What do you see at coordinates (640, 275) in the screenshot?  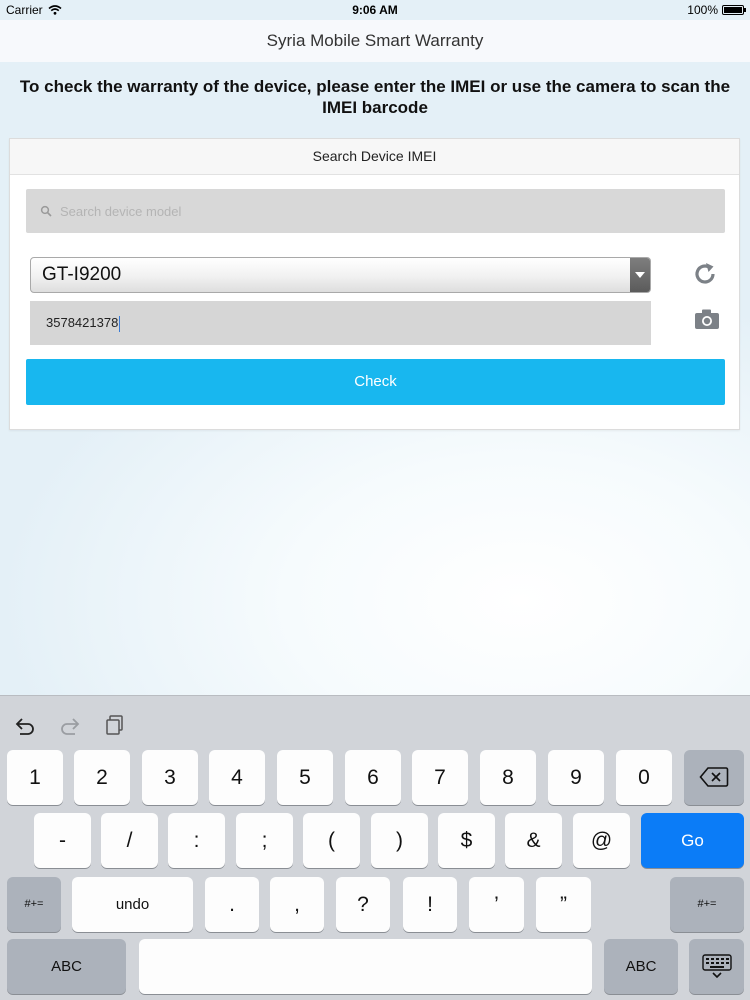 I see `chevron-down-icon` at bounding box center [640, 275].